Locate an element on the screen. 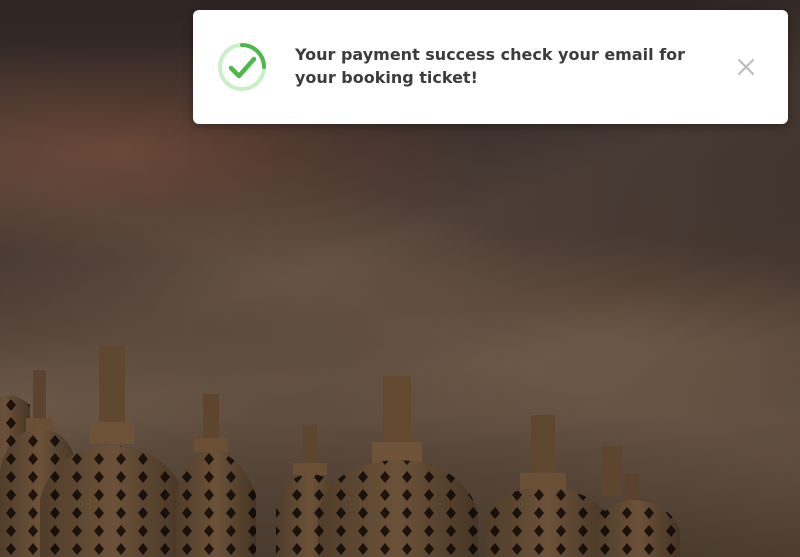  close-icon is located at coordinates (746, 67).